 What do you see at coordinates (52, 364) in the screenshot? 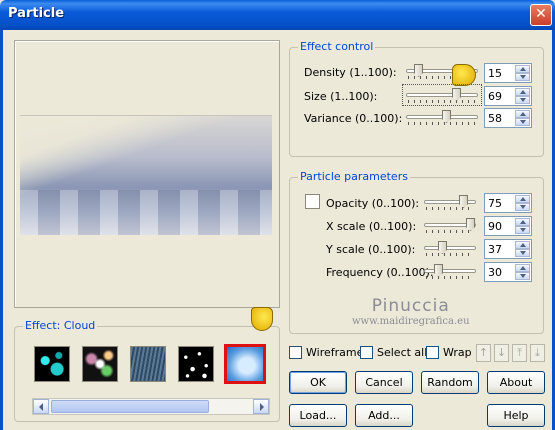
I see `effect-thumb-bubbles` at bounding box center [52, 364].